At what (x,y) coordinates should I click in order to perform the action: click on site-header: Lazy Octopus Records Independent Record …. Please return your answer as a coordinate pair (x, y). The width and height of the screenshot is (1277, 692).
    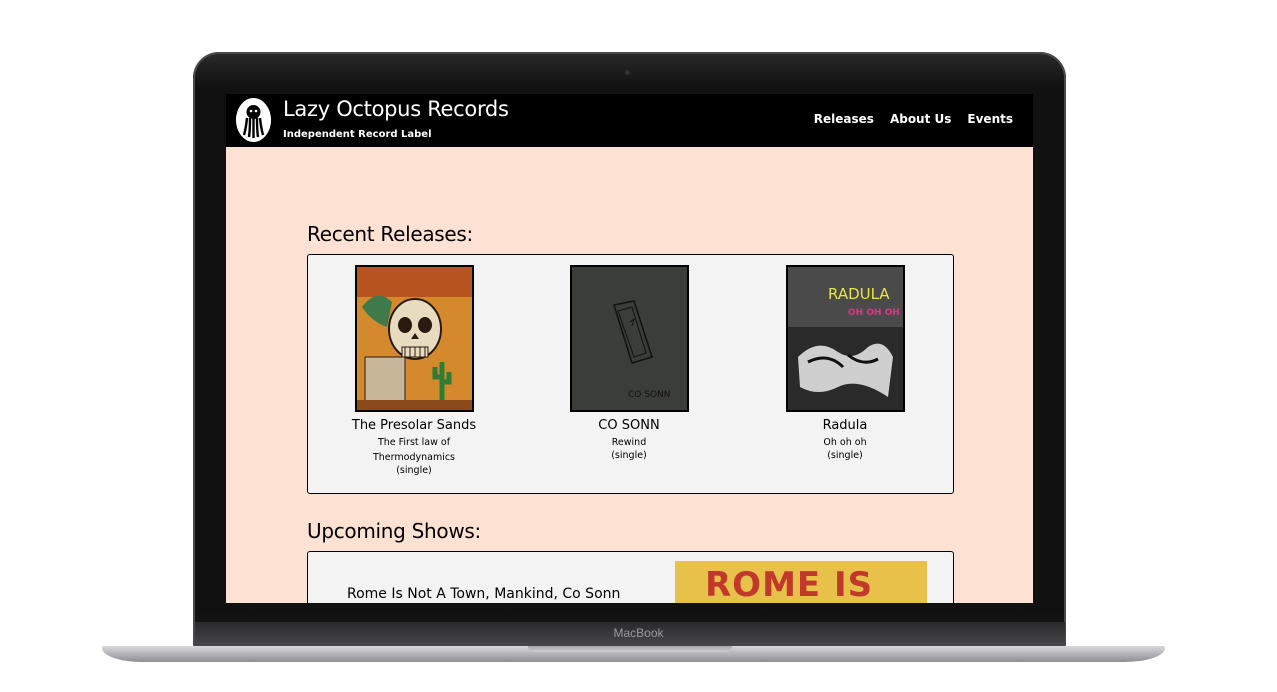
    Looking at the image, I should click on (629, 120).